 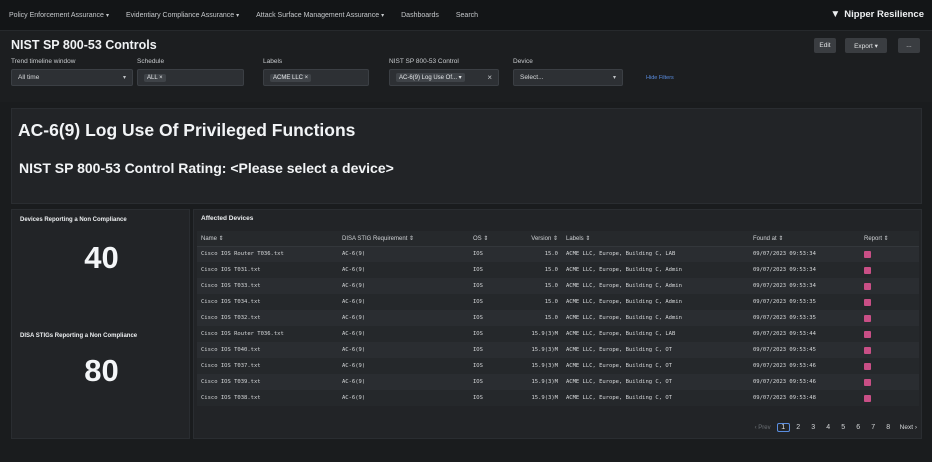 I want to click on chevron-down-icon: ▾, so click(x=124, y=78).